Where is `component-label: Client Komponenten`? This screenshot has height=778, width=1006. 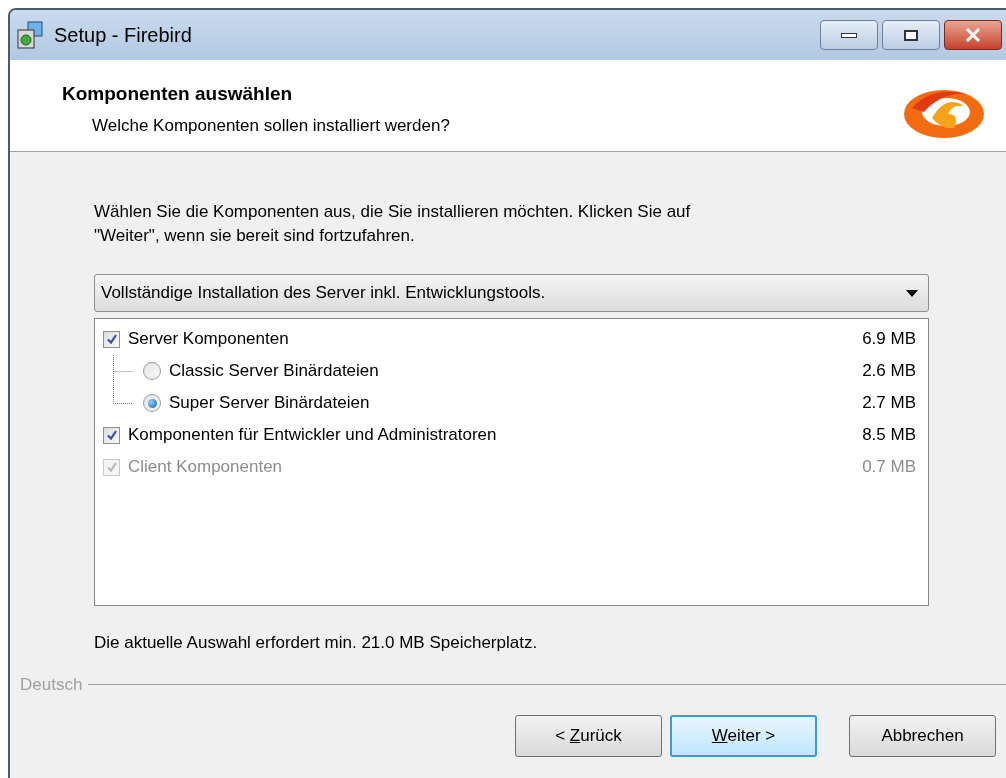
component-label: Client Komponenten is located at coordinates (205, 467).